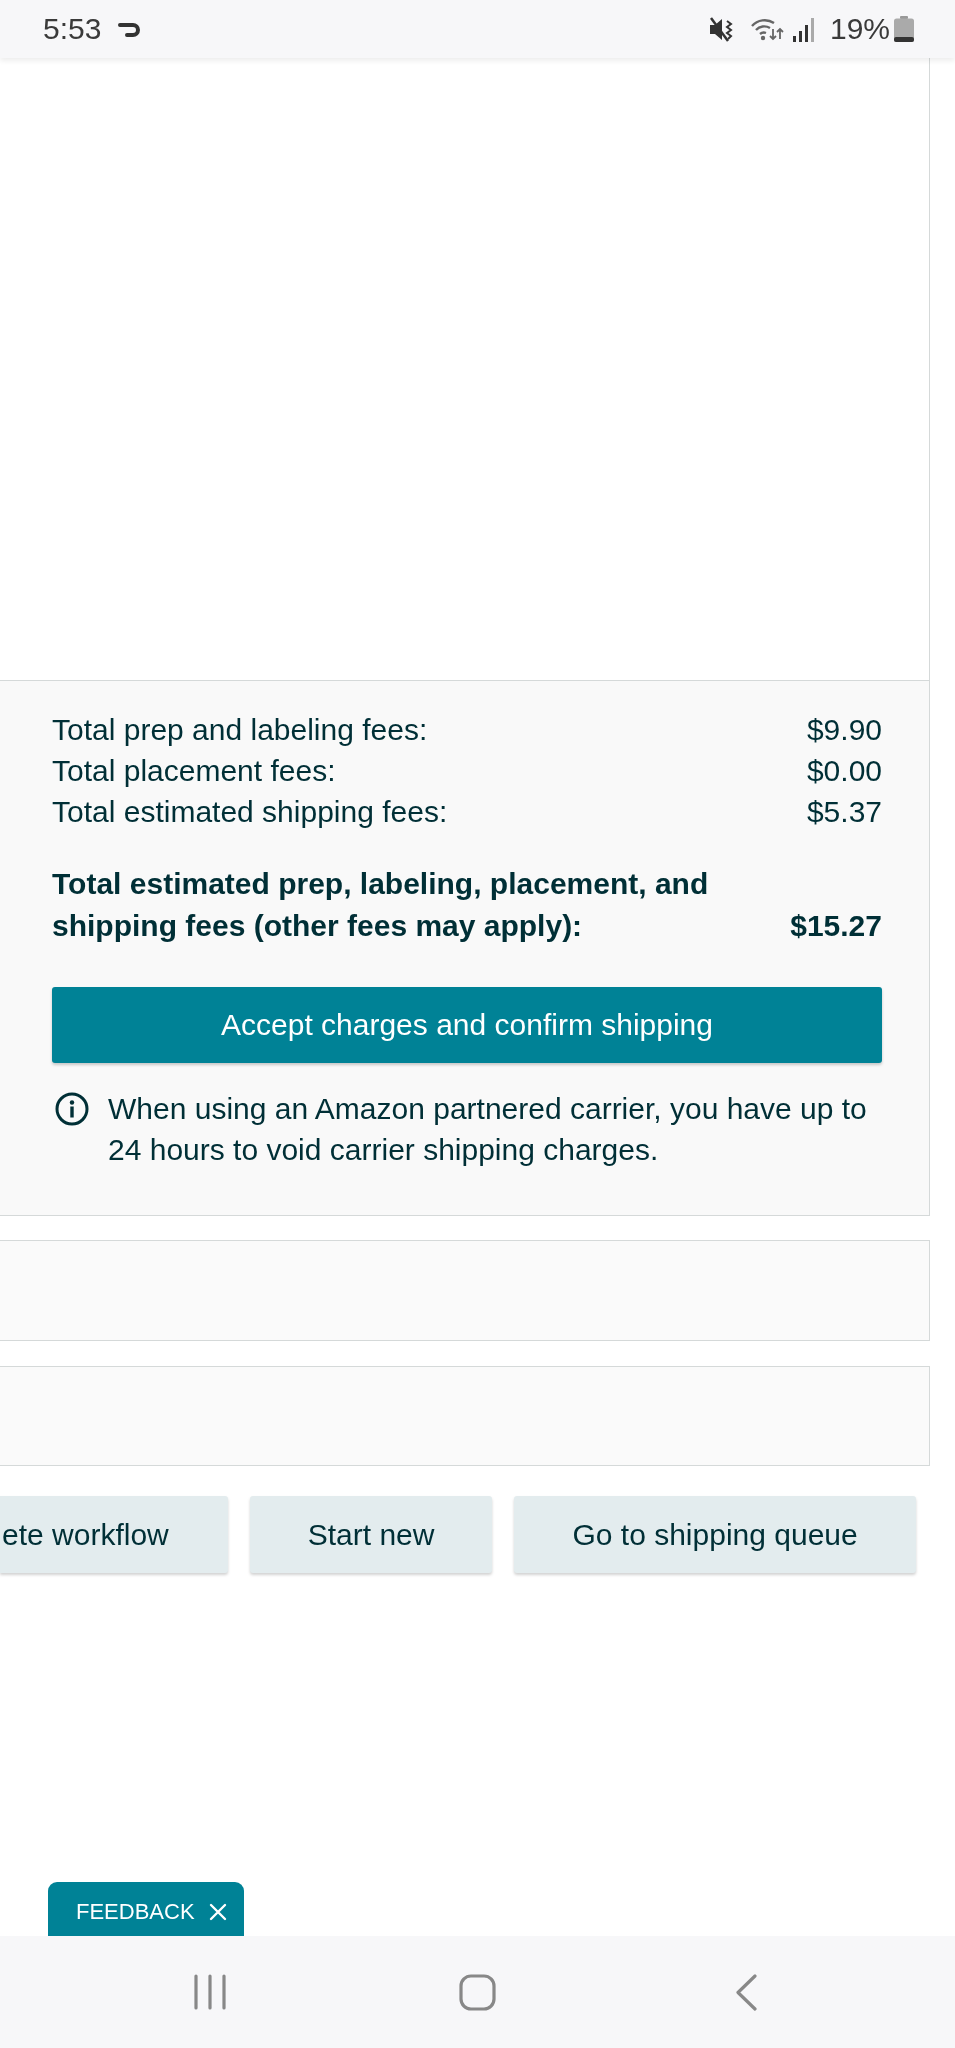  I want to click on signal-icon, so click(804, 29).